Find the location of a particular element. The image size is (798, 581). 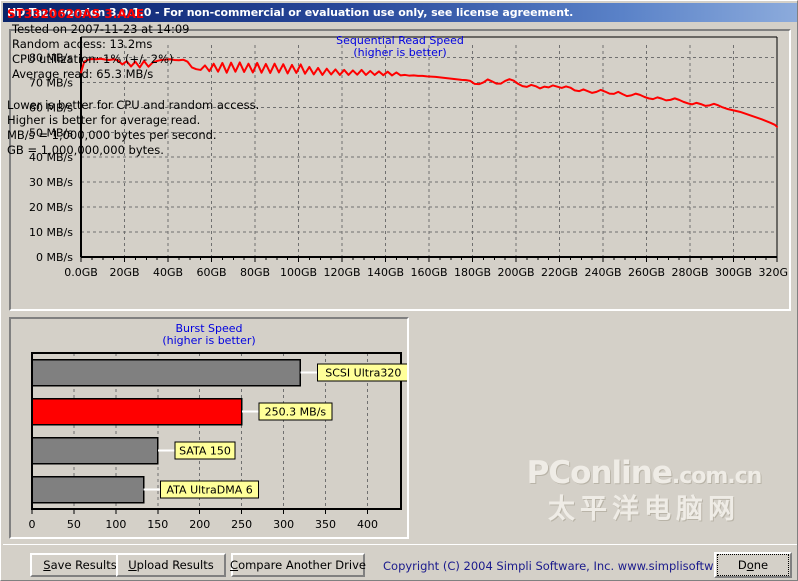

y-axis-tick-label: 30 MB/s is located at coordinates (51, 182).